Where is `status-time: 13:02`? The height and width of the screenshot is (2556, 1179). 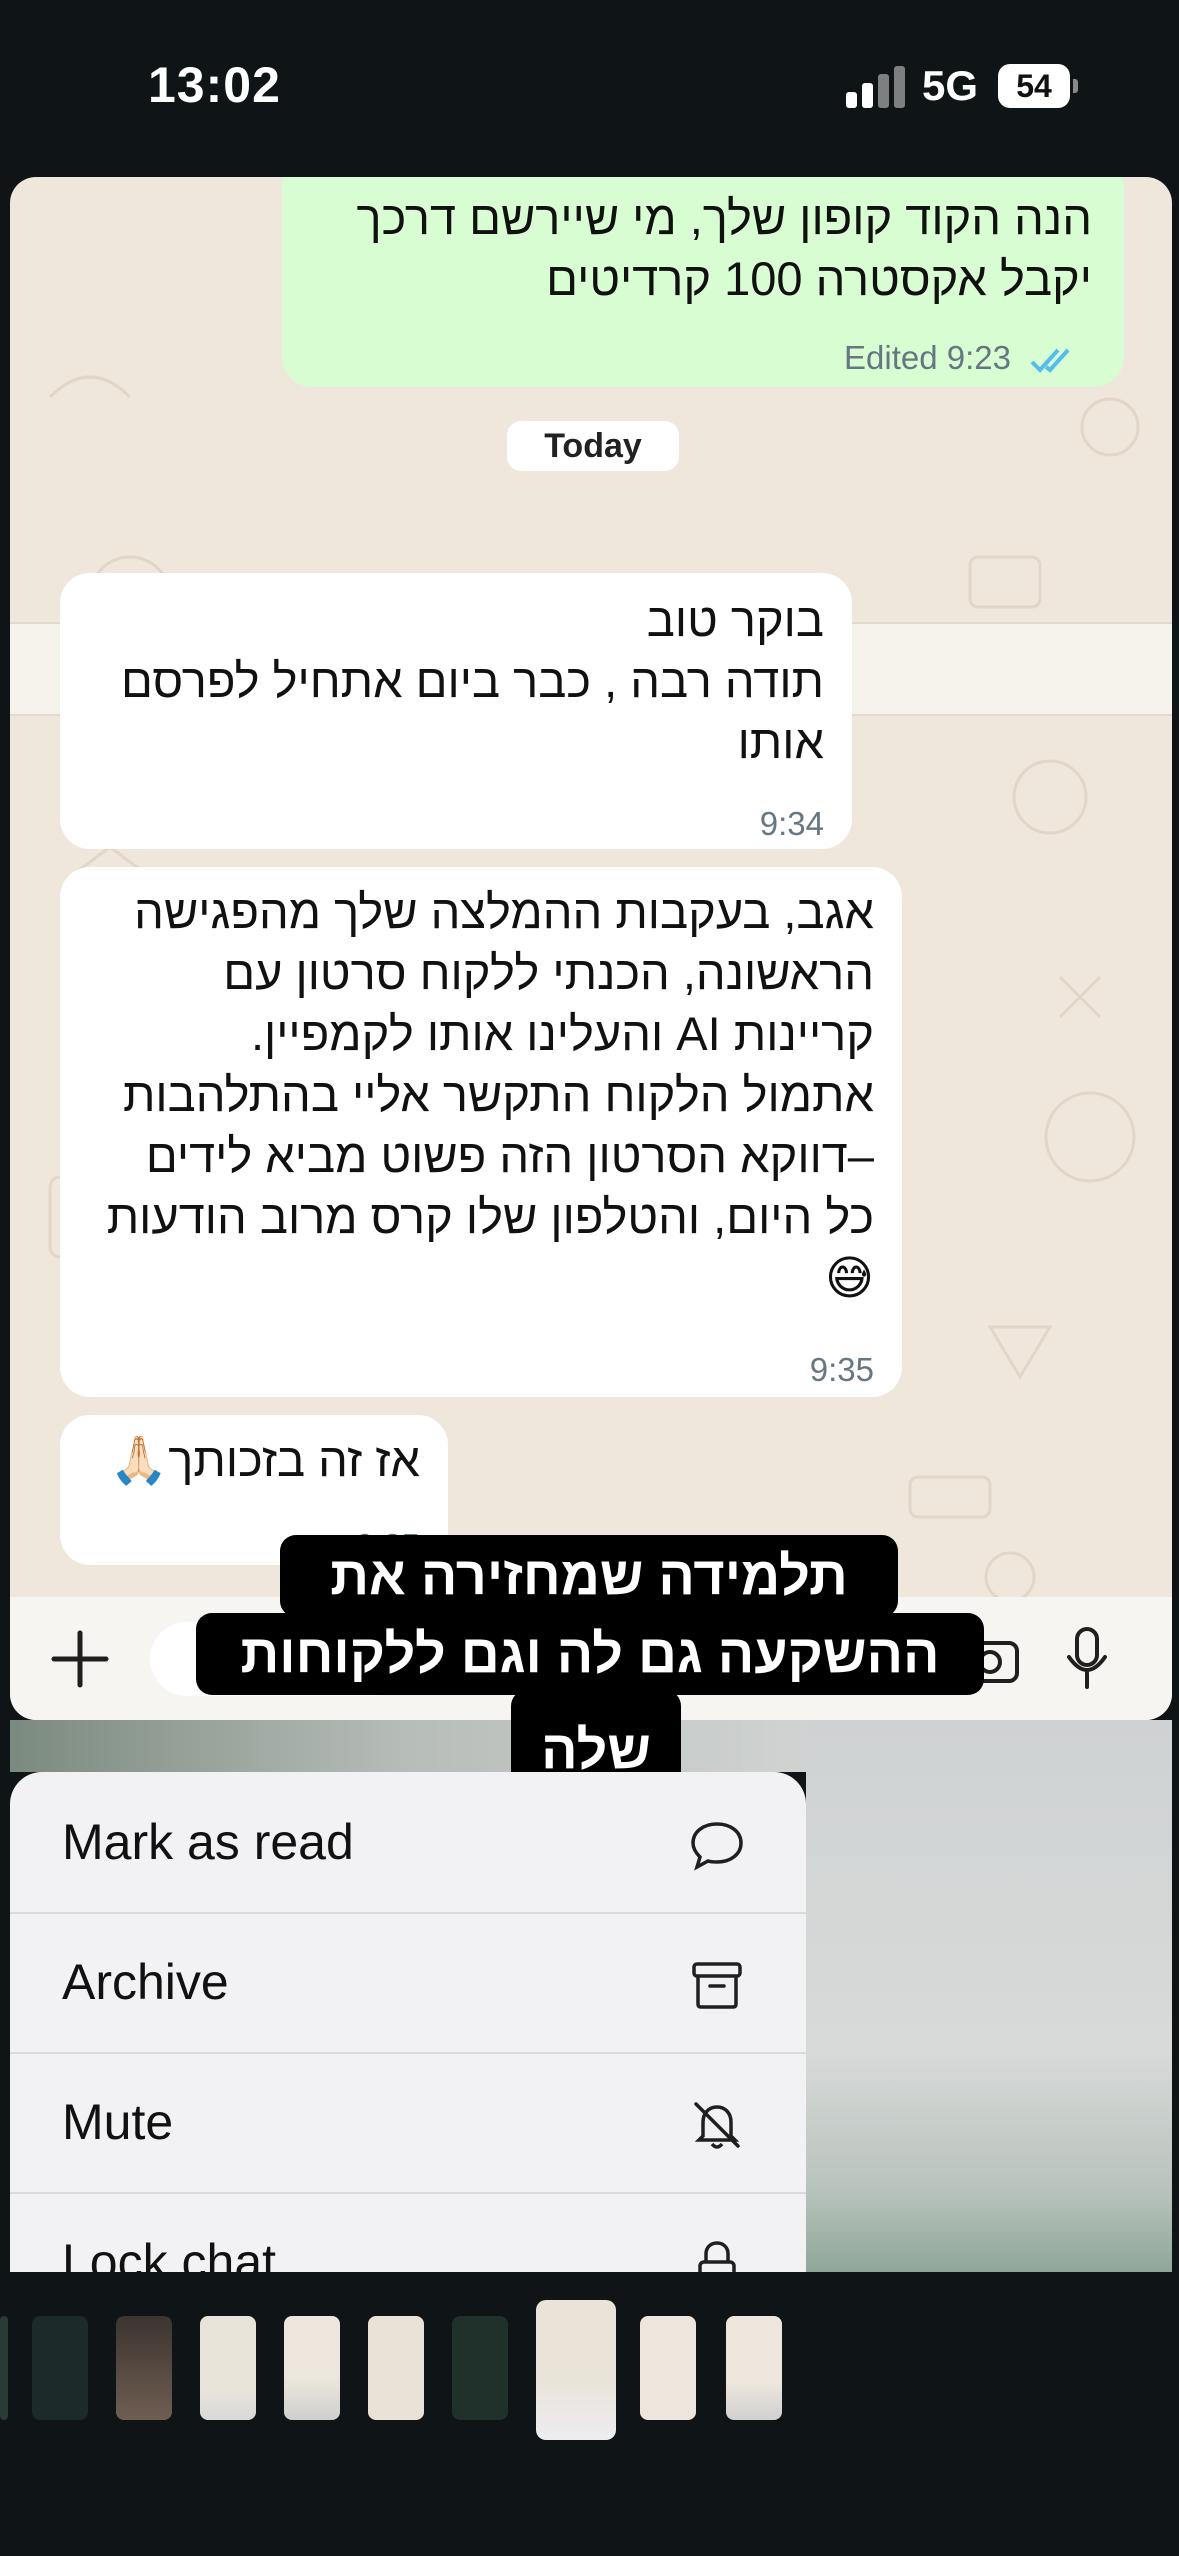 status-time: 13:02 is located at coordinates (214, 85).